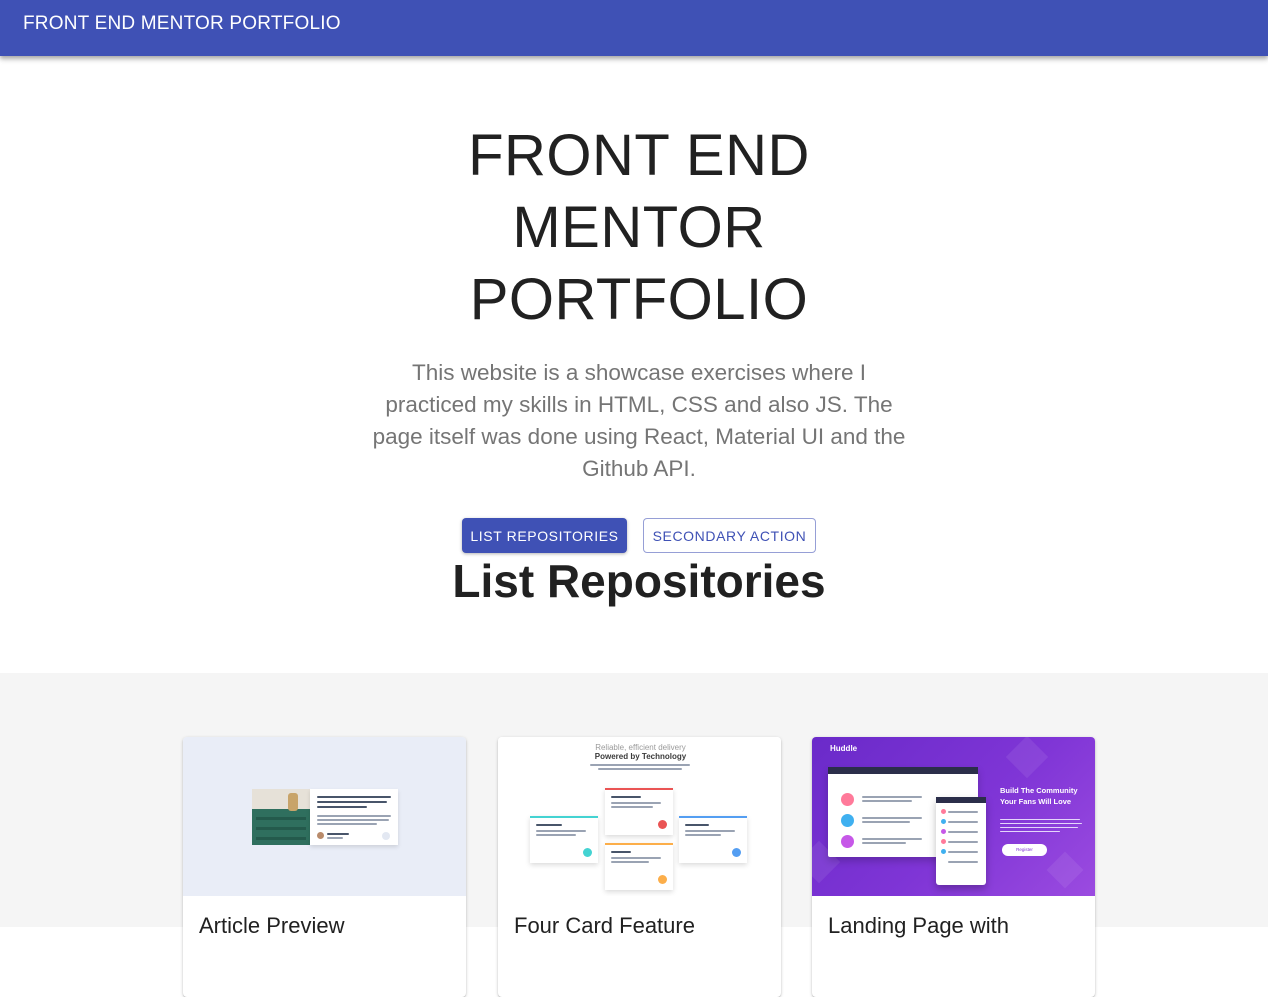  I want to click on preview-logo: Huddle, so click(844, 748).